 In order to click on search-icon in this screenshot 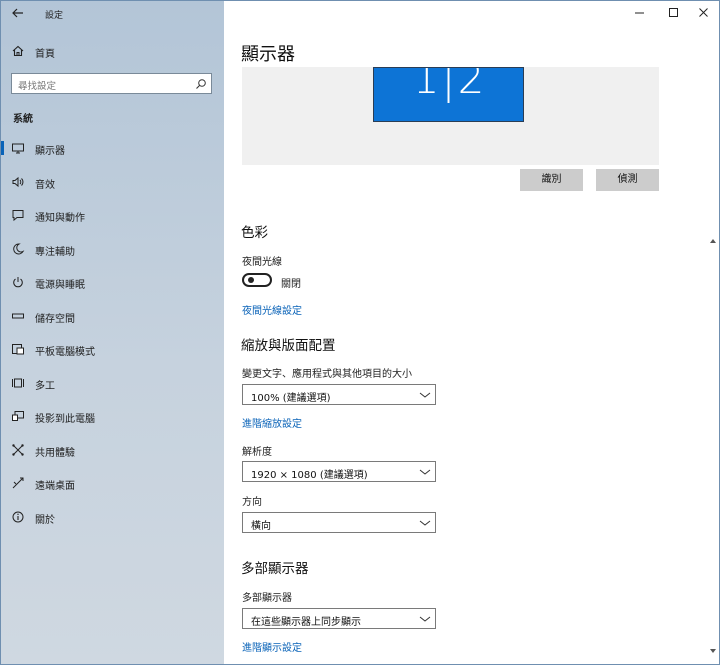, I will do `click(201, 84)`.